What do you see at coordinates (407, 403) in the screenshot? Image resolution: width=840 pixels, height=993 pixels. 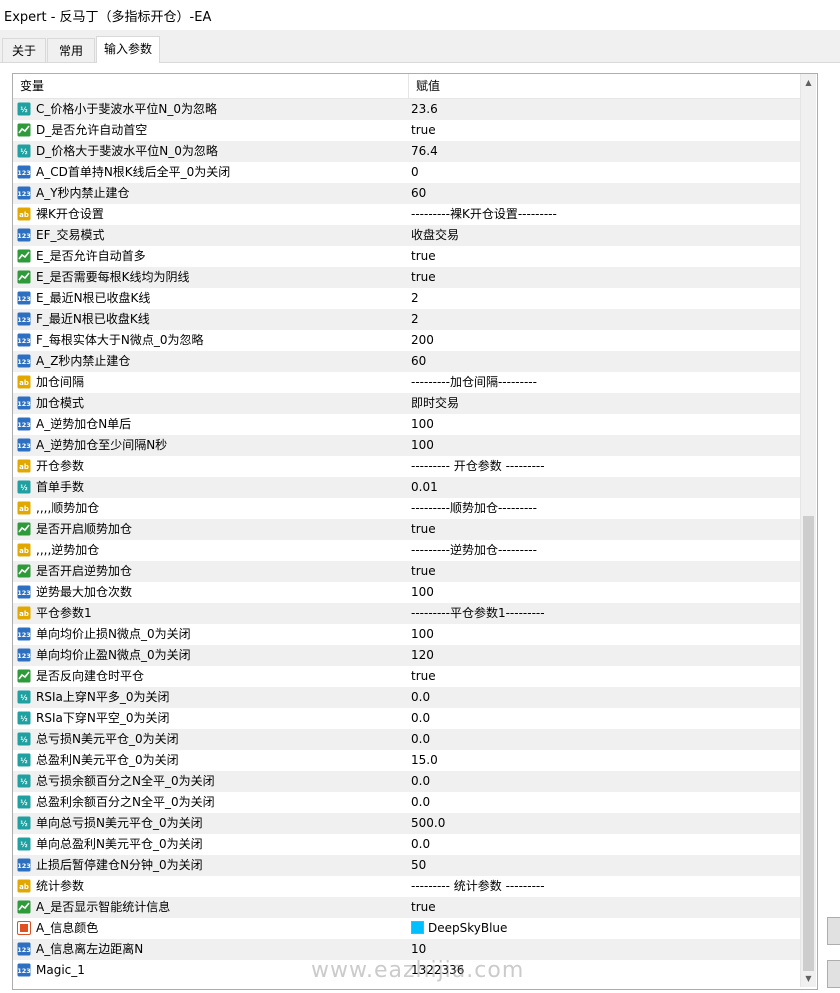 I see `table-row: 123 加仓模式 即时交易` at bounding box center [407, 403].